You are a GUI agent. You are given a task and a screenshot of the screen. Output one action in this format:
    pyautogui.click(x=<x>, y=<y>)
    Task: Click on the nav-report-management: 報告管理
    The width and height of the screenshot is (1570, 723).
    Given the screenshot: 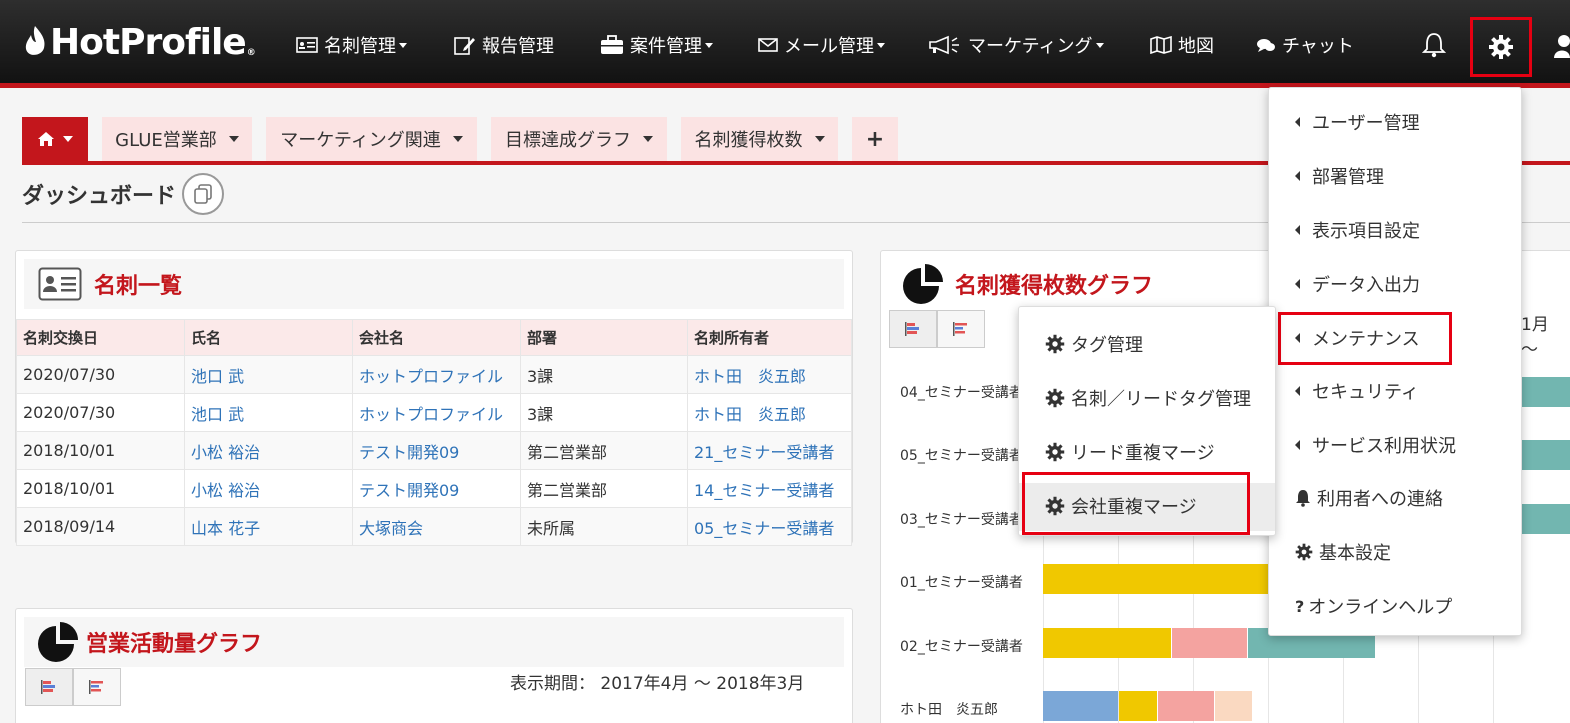 What is the action you would take?
    pyautogui.click(x=504, y=45)
    